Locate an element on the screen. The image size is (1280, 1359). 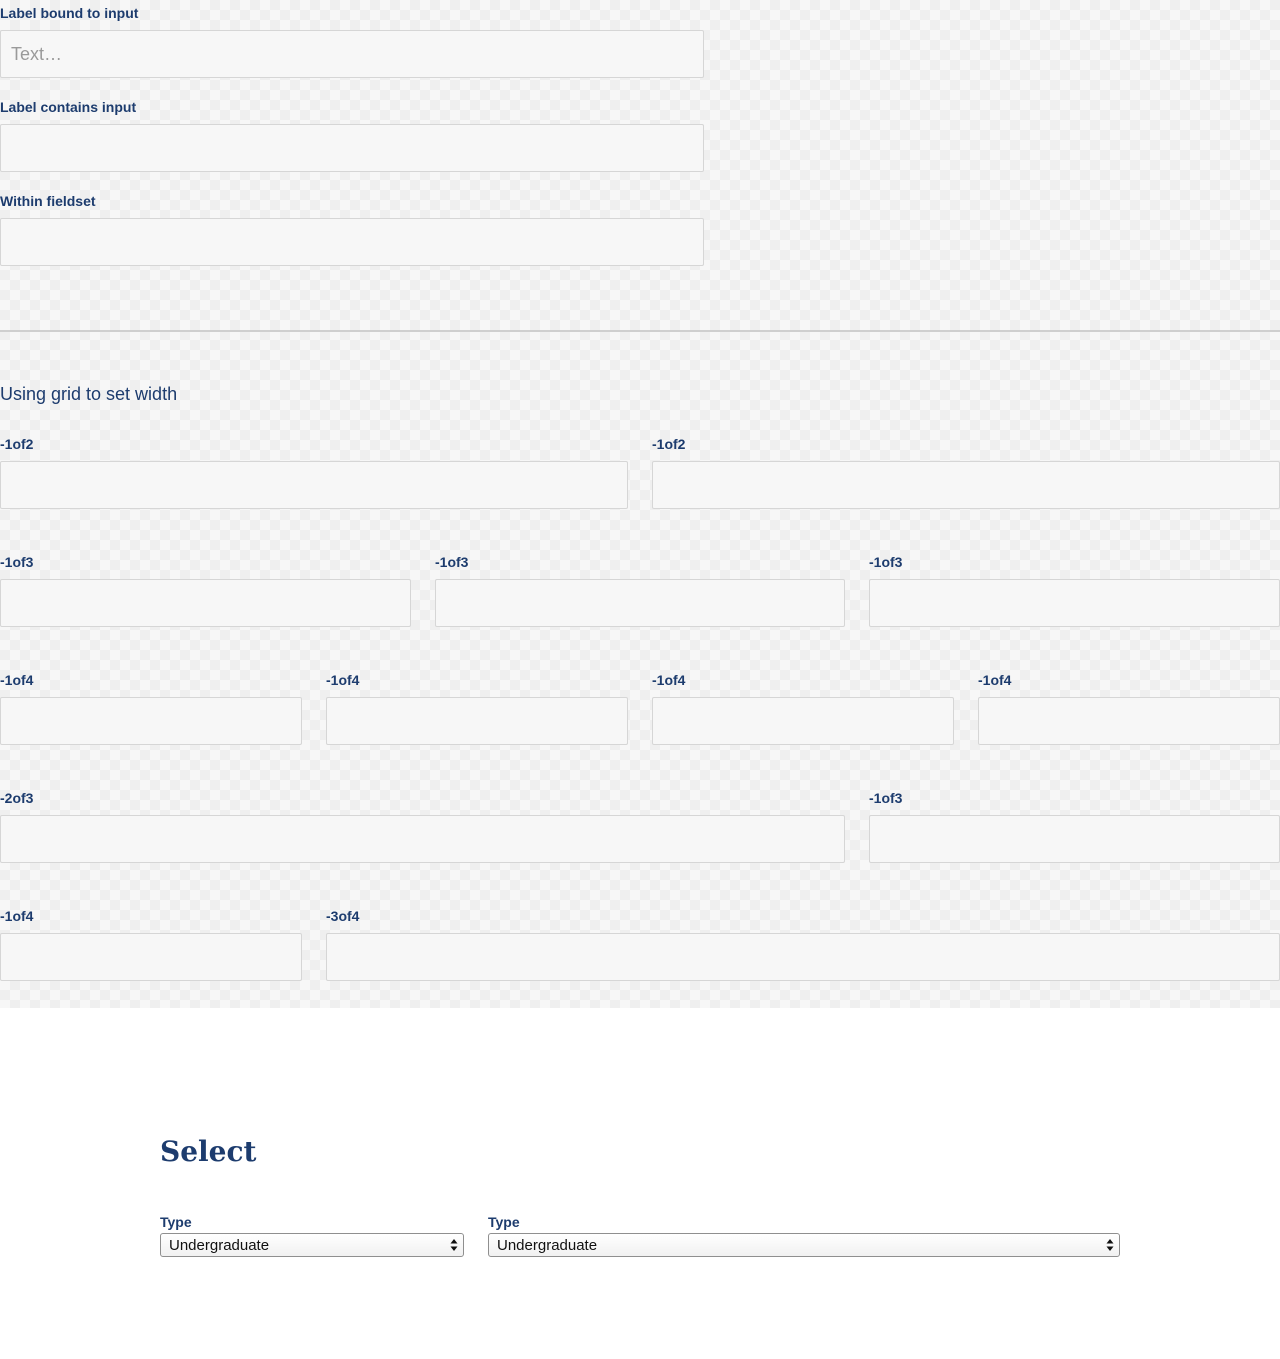
label-within-fieldset: Within fieldset is located at coordinates (48, 201).